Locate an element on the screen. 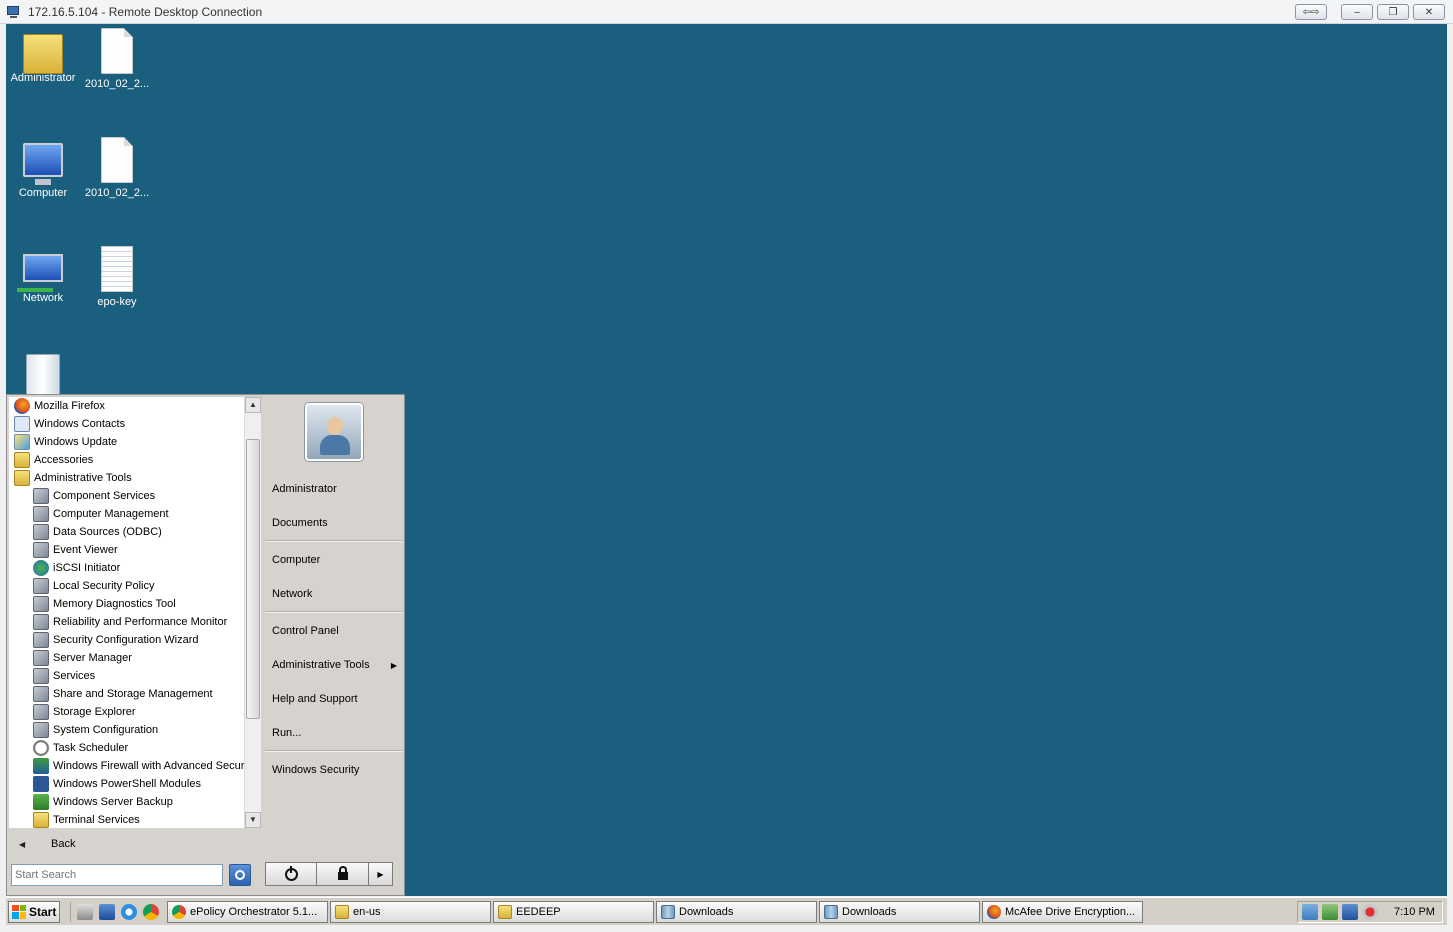  start-button: Start is located at coordinates (34, 911).